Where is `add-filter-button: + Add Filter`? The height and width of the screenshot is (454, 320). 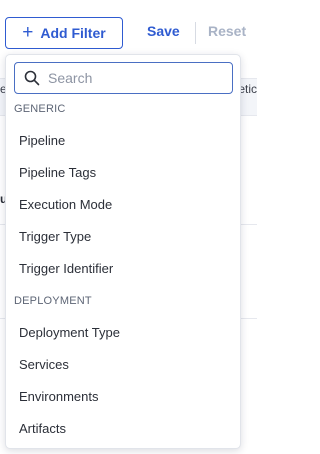
add-filter-button: + Add Filter is located at coordinates (64, 33).